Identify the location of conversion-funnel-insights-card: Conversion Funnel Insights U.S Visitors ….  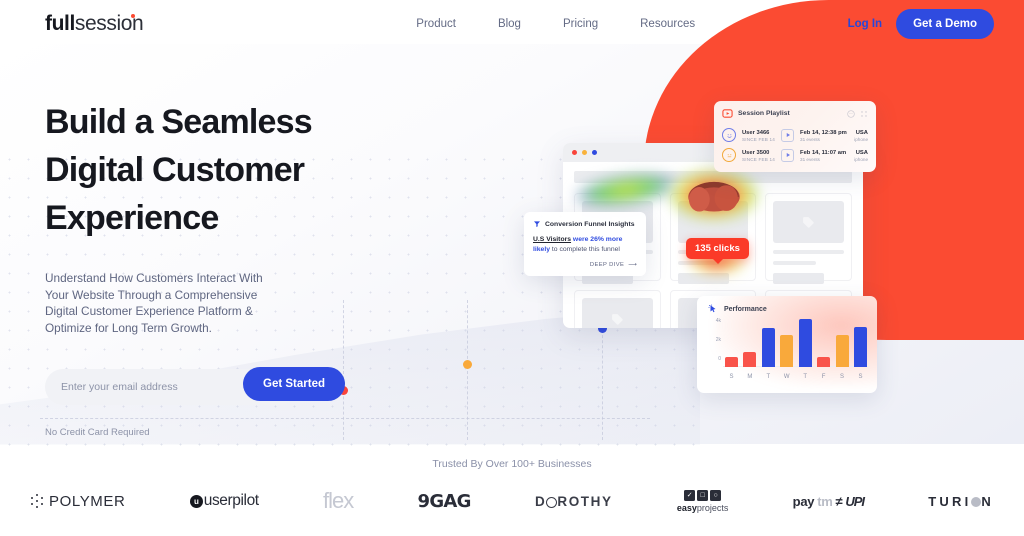
(585, 244).